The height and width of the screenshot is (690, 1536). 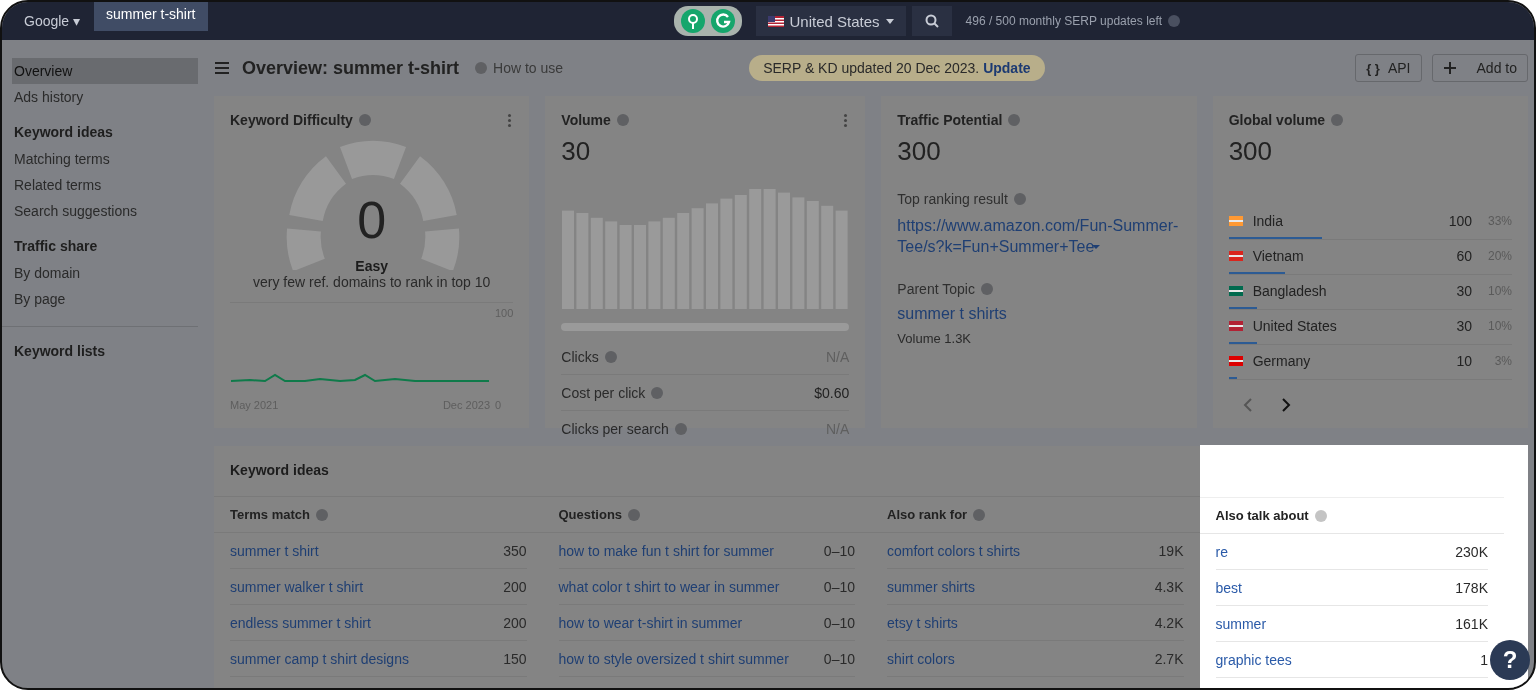 What do you see at coordinates (615, 428) in the screenshot?
I see `metric-label: Clicks per search` at bounding box center [615, 428].